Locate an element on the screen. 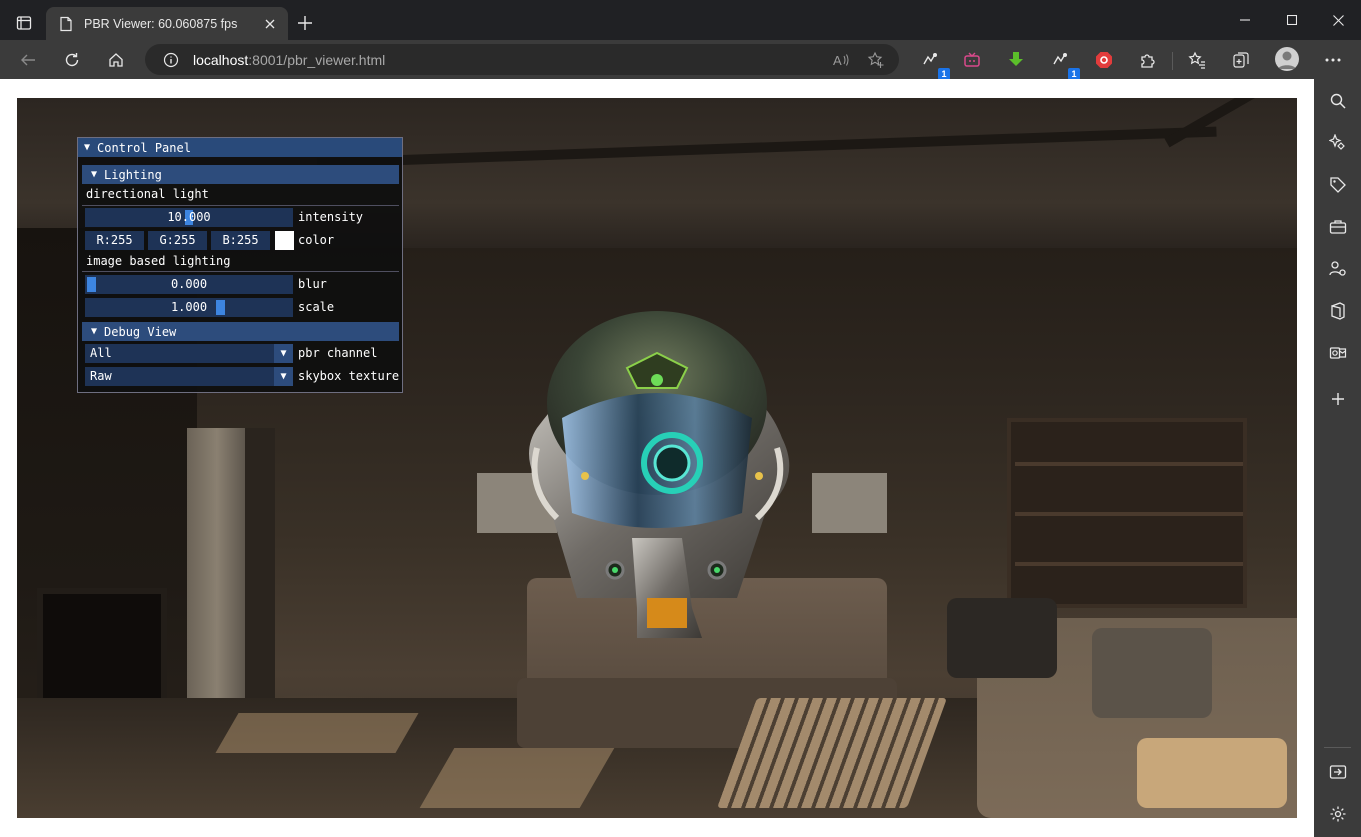 Image resolution: width=1361 pixels, height=837 pixels. color-label: color is located at coordinates (316, 240).